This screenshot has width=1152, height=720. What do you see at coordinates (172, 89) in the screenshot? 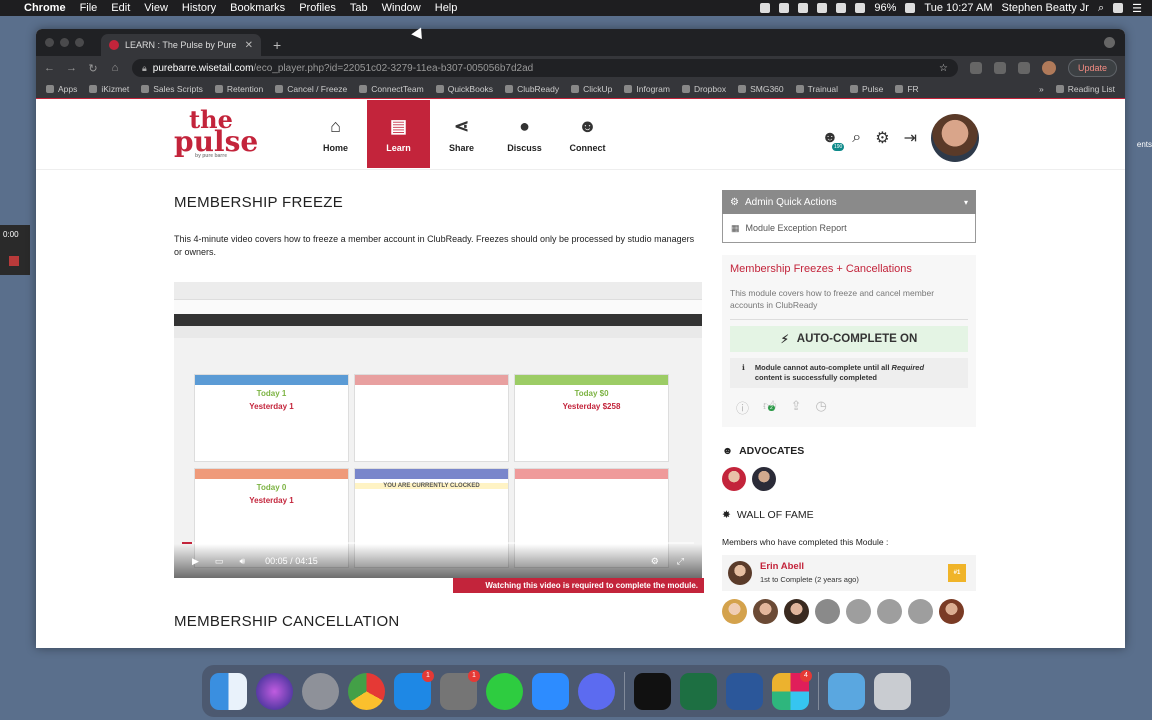
I see `bookmark-sales-scripts: Sales Scripts` at bounding box center [172, 89].